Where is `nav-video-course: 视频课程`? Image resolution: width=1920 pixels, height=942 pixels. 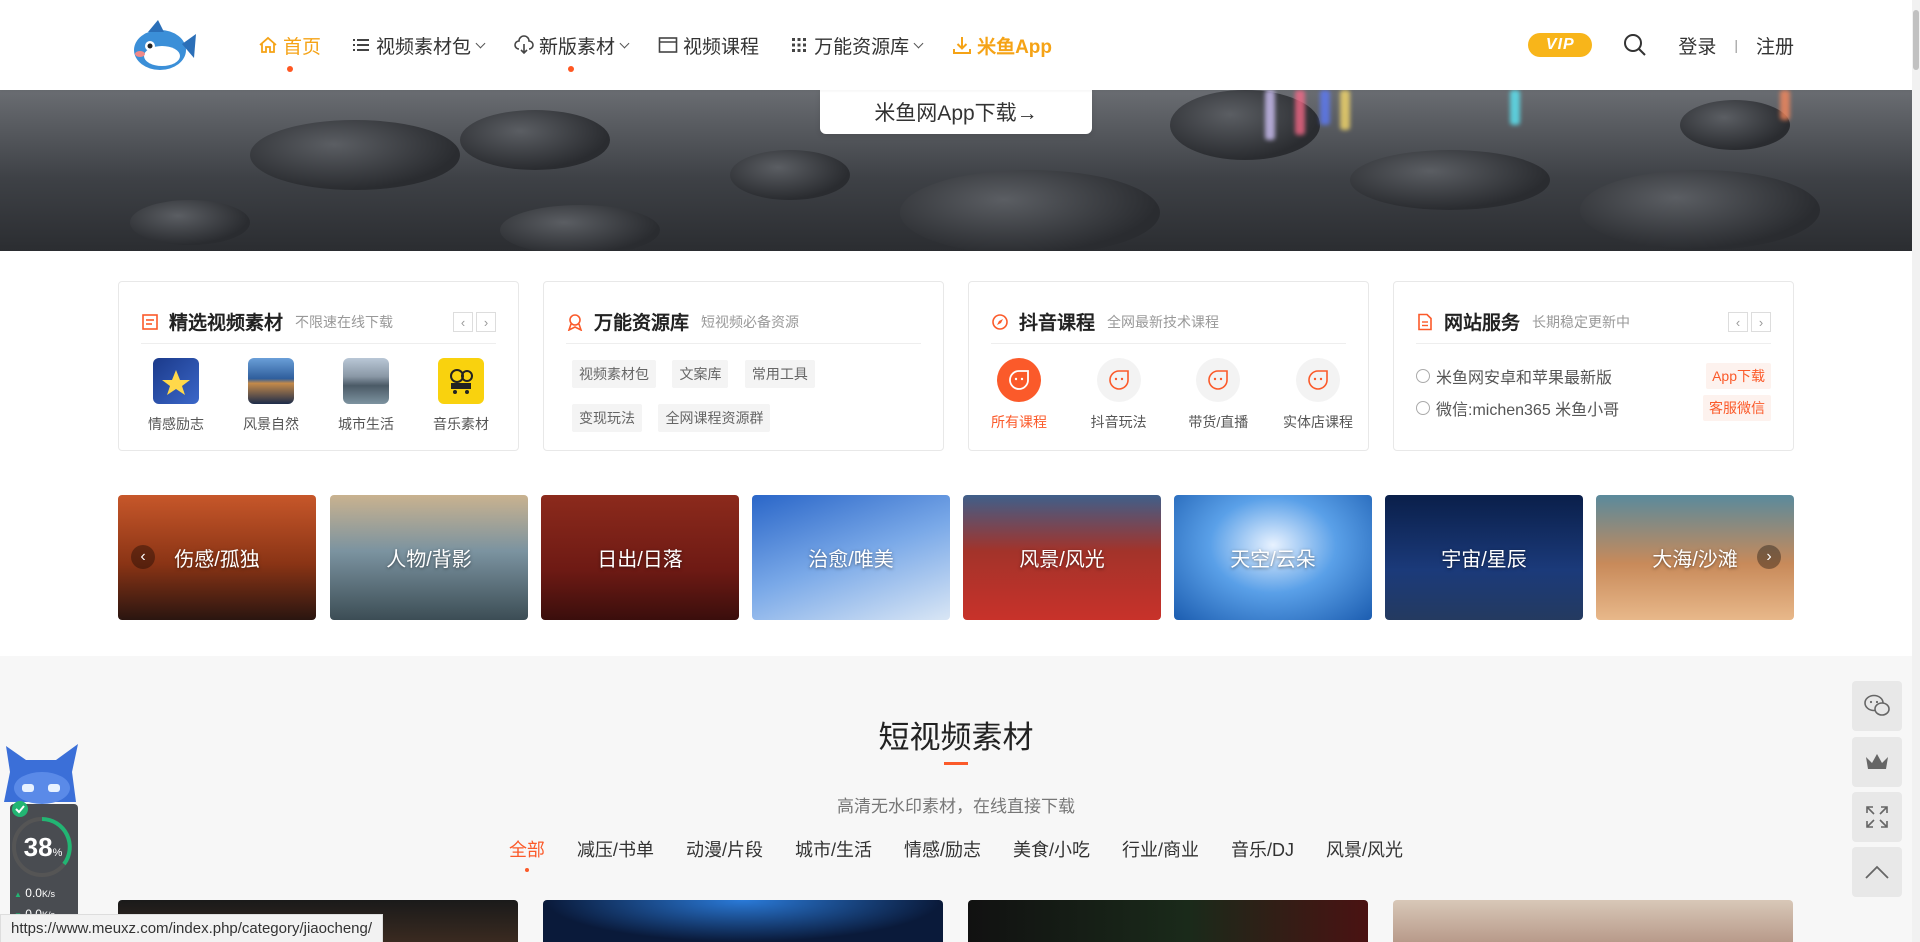 nav-video-course: 视频课程 is located at coordinates (708, 45).